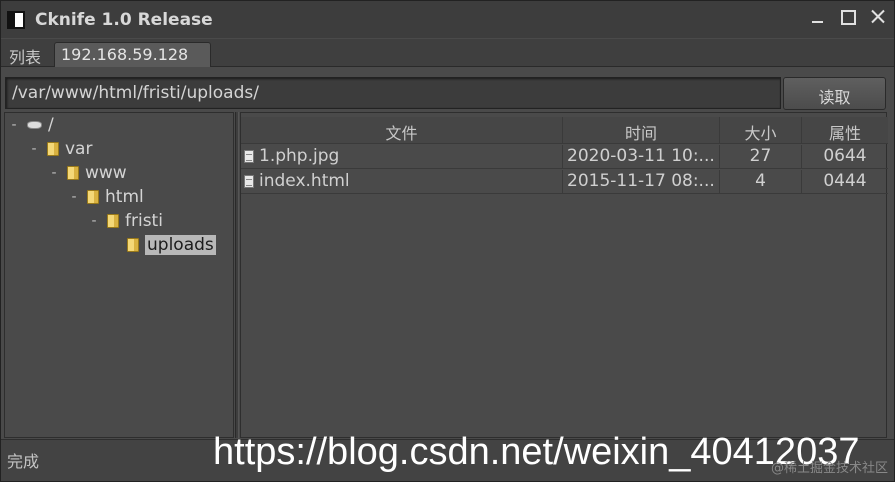  I want to click on tree-node-www: - www, so click(87, 173).